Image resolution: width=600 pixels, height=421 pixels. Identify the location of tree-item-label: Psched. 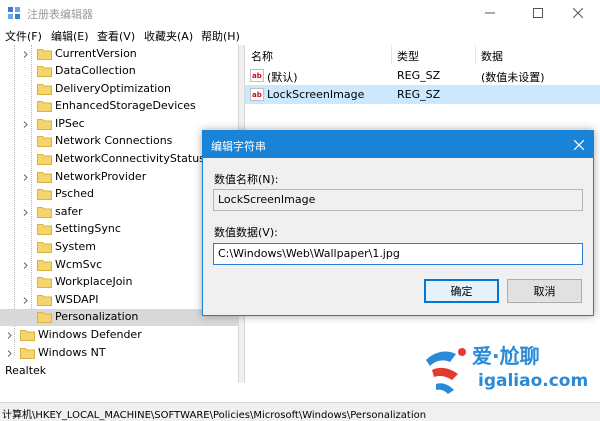
(74, 193).